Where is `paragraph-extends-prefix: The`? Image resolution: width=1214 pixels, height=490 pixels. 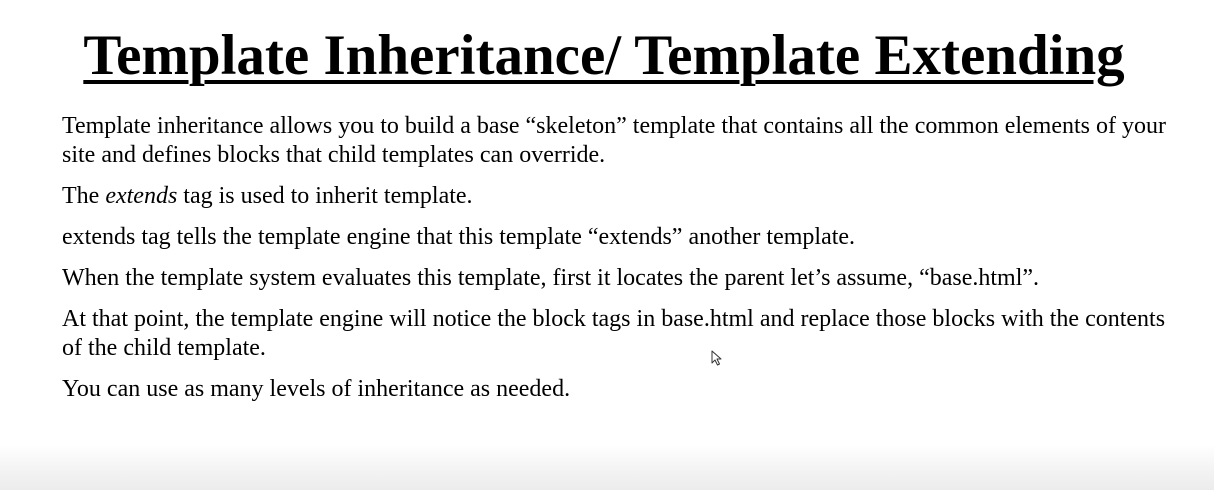 paragraph-extends-prefix: The is located at coordinates (84, 196).